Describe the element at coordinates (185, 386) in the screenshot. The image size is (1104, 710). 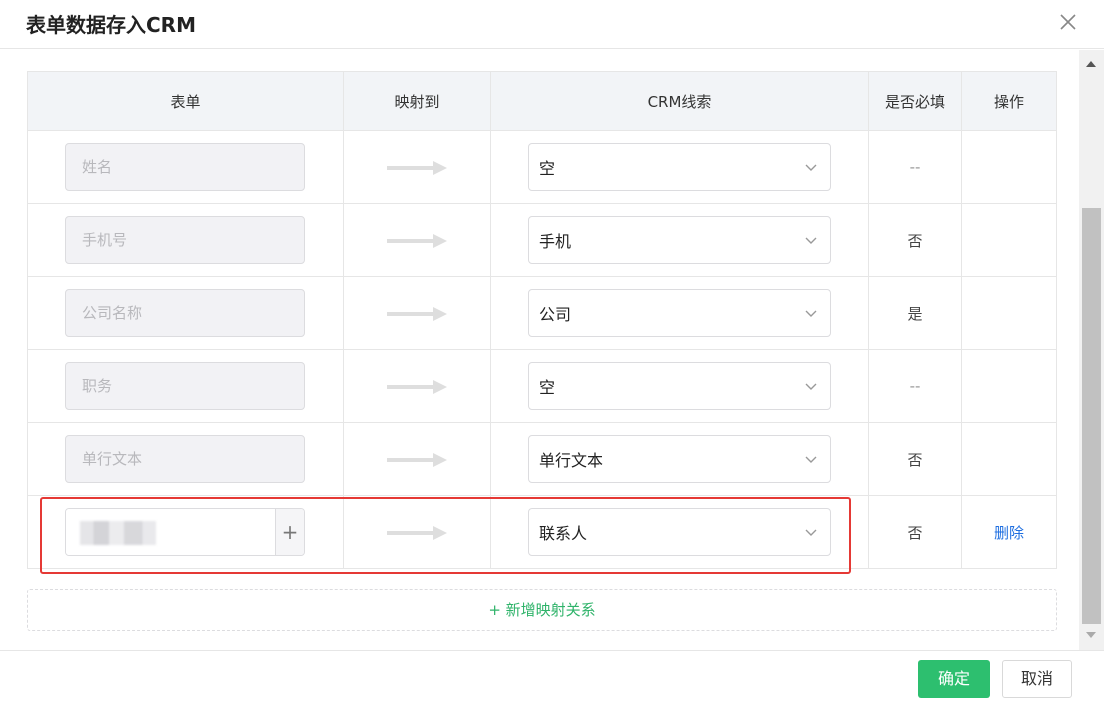
I see `form-field-input: 职务` at that location.